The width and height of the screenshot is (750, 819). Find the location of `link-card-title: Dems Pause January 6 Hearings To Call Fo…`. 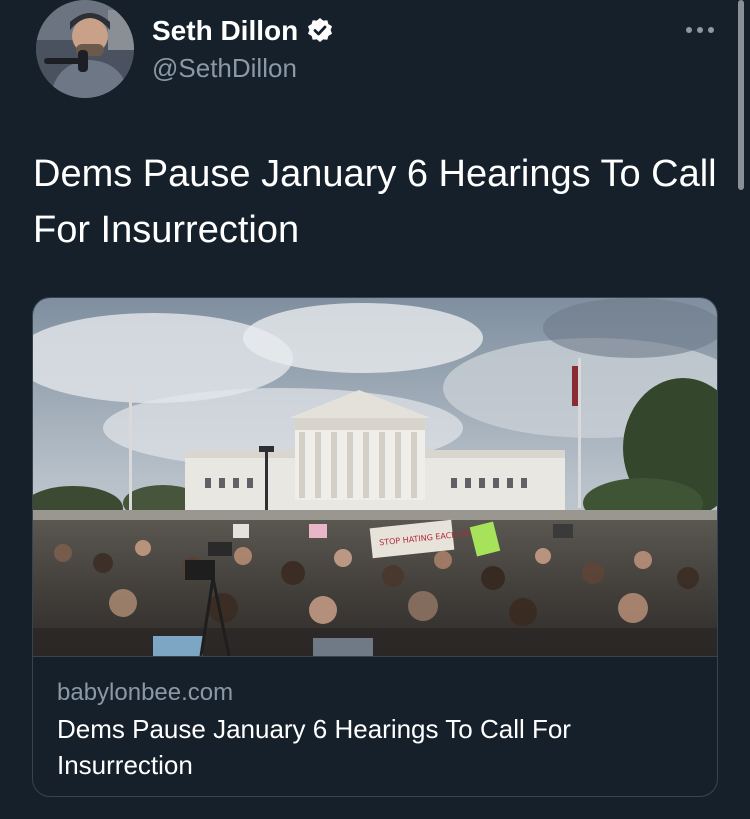

link-card-title: Dems Pause January 6 Hearings To Call Fo… is located at coordinates (367, 747).